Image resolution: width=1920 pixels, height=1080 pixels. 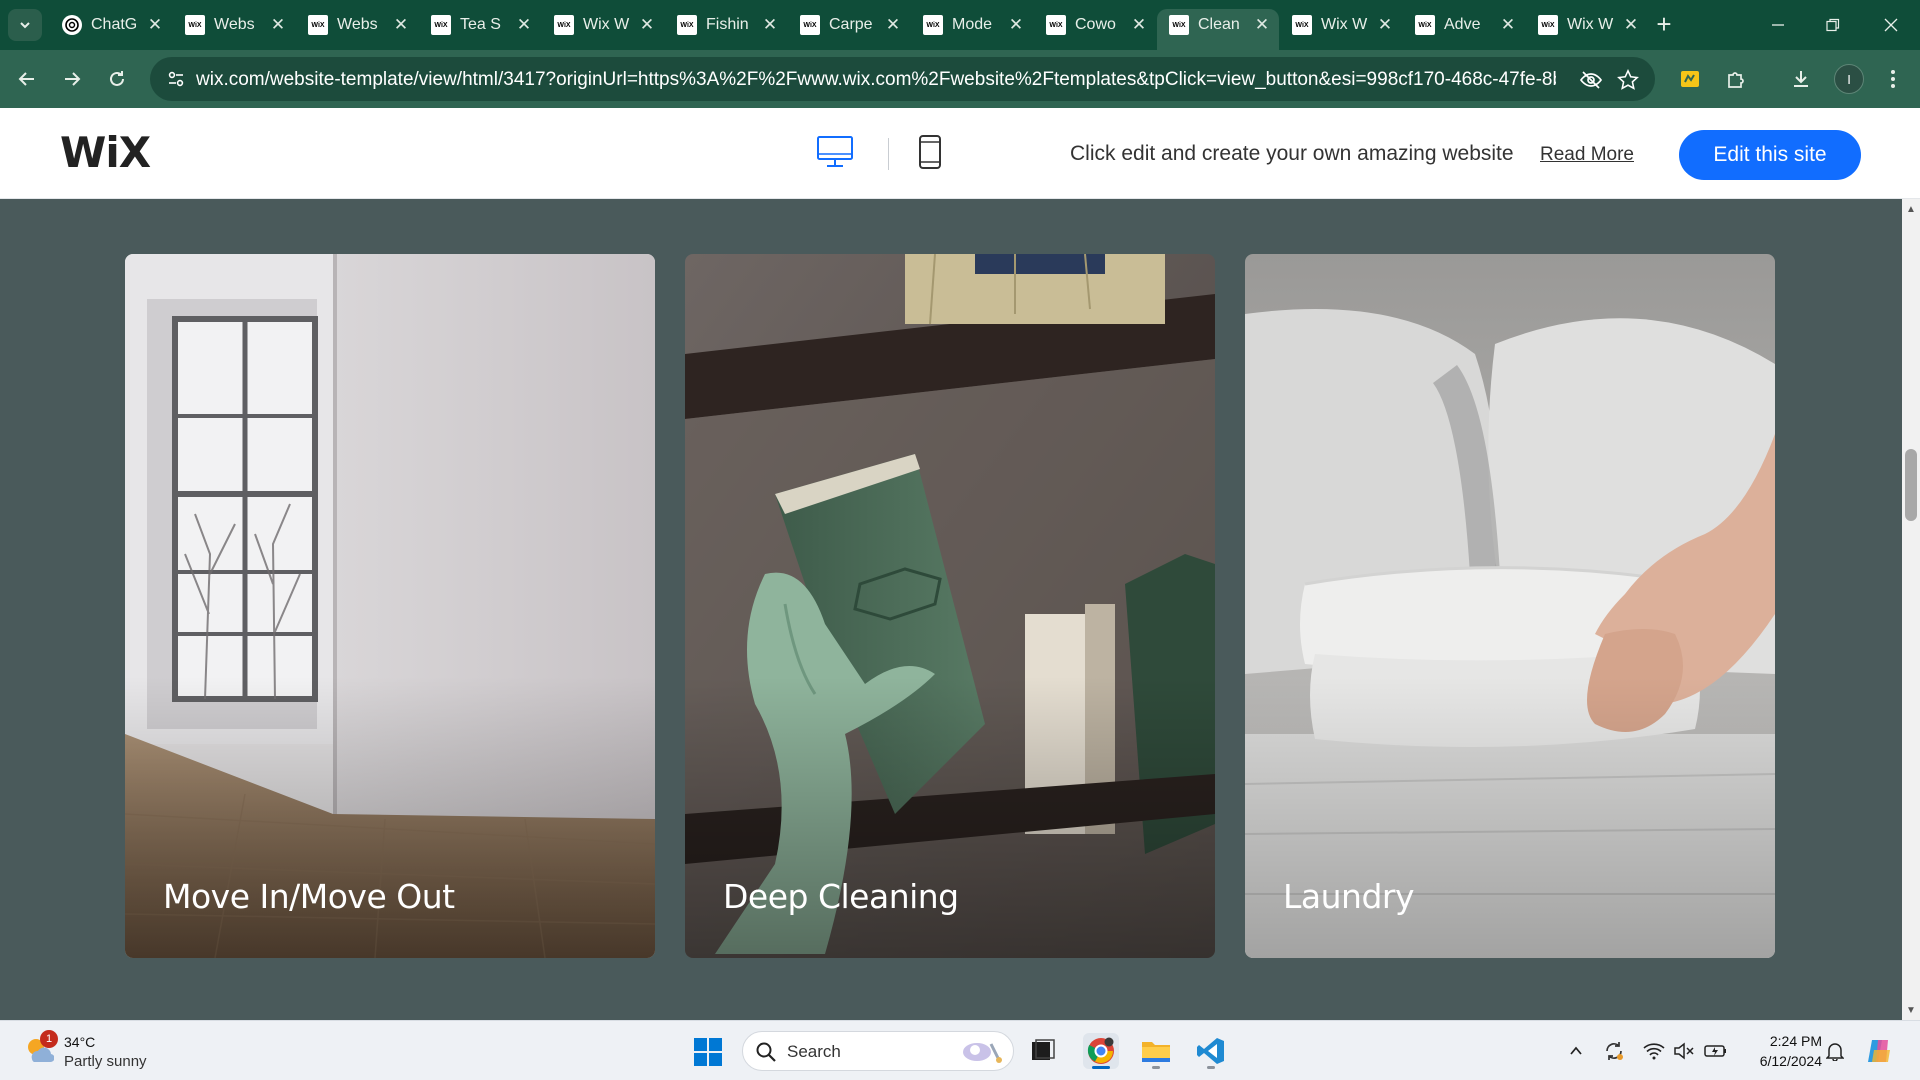 What do you see at coordinates (1628, 80) in the screenshot?
I see `bookmark-star-icon` at bounding box center [1628, 80].